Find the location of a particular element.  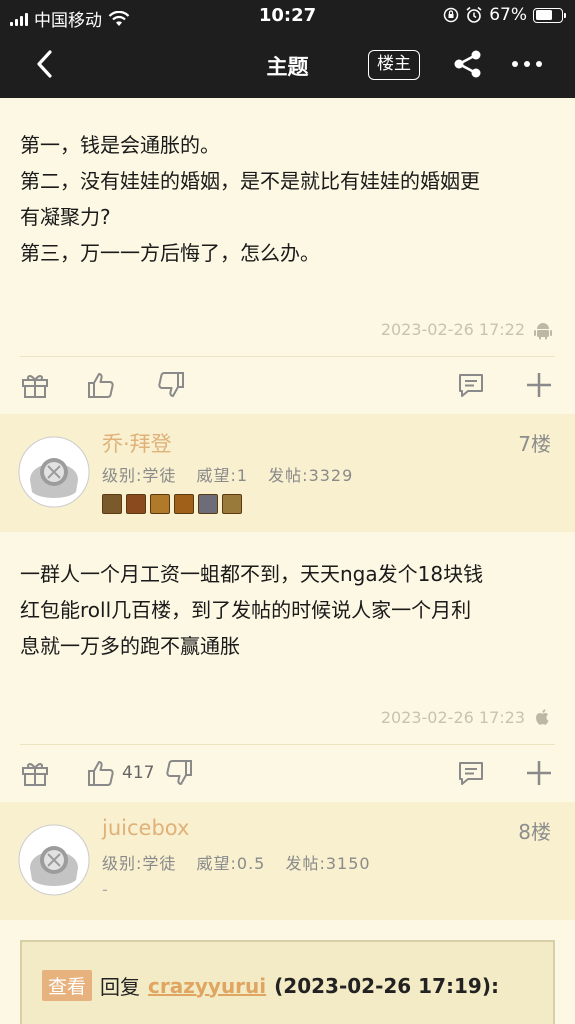

user-stats: 级别:学徒 威望:1 发帖:3329 is located at coordinates (234, 474).